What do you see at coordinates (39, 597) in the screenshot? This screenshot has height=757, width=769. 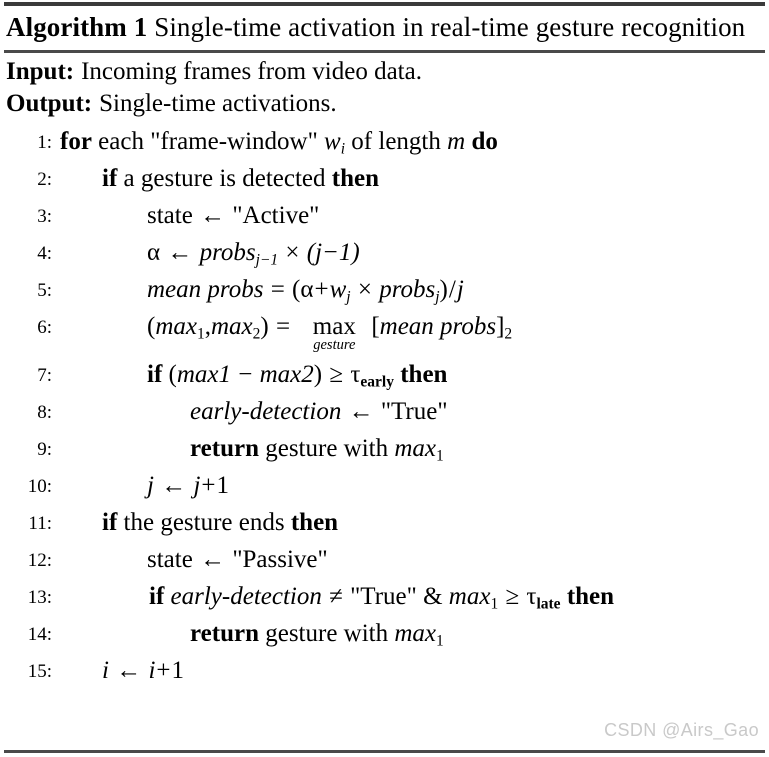 I see `line-number: 13:` at bounding box center [39, 597].